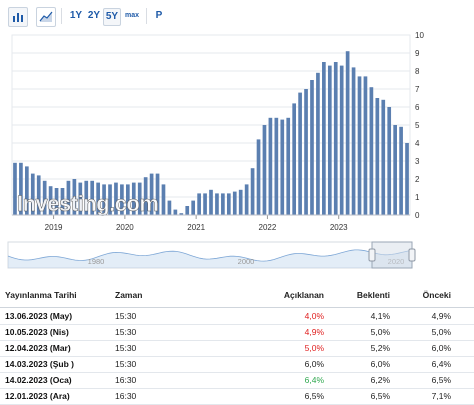 Image resolution: width=474 pixels, height=405 pixels. Describe the element at coordinates (441, 396) in the screenshot. I see `cell-previous: 7,1%` at that location.